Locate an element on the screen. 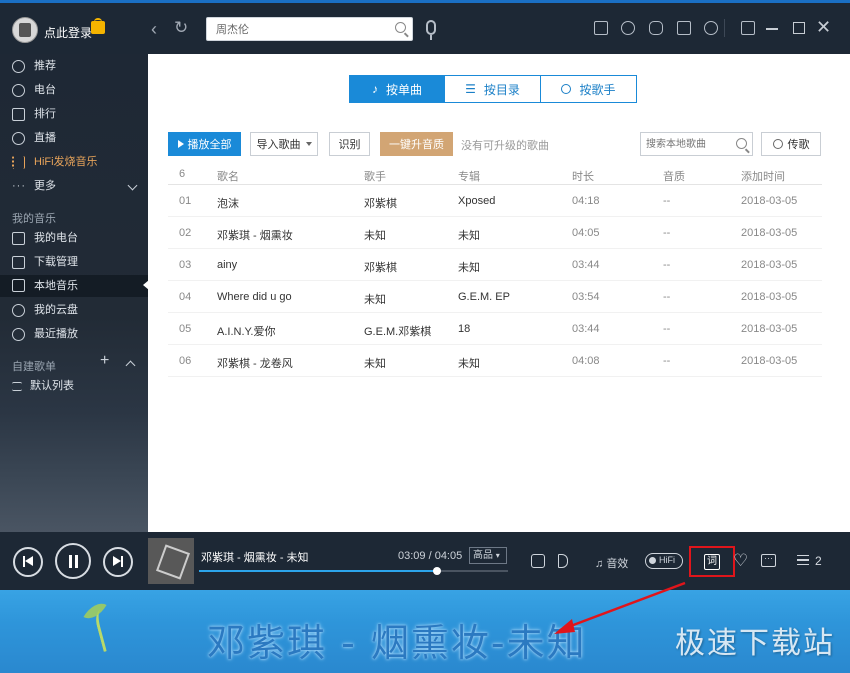 The height and width of the screenshot is (673, 850). speaker-icon is located at coordinates (18, 285).